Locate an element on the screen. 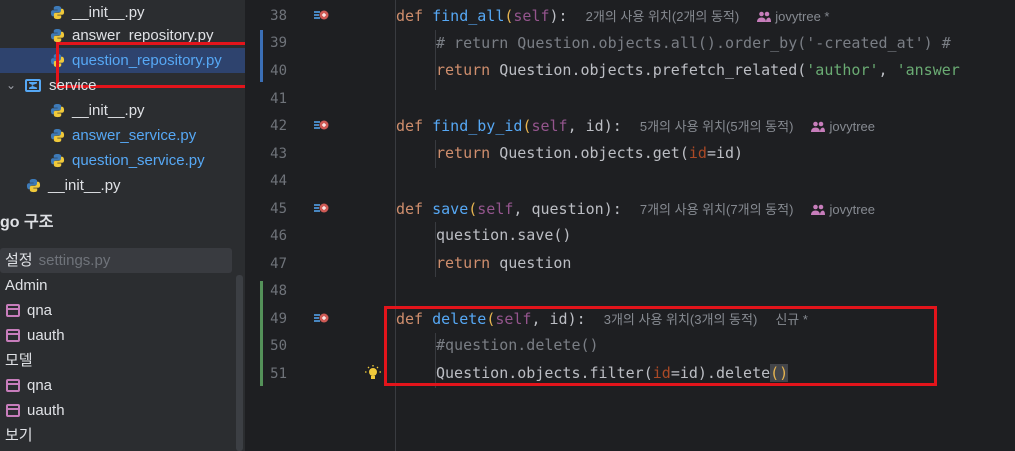  code-text: Question.objects.prefetch_related( is located at coordinates (648, 70).